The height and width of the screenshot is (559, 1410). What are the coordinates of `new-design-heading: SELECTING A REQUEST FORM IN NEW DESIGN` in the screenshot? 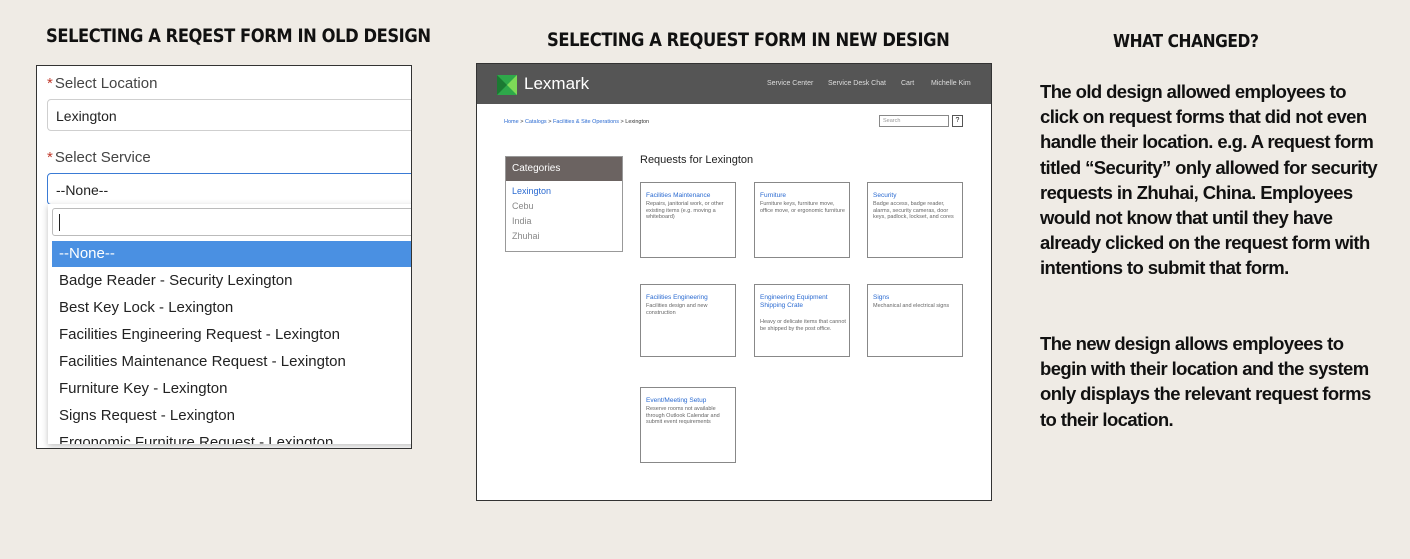 It's located at (748, 40).